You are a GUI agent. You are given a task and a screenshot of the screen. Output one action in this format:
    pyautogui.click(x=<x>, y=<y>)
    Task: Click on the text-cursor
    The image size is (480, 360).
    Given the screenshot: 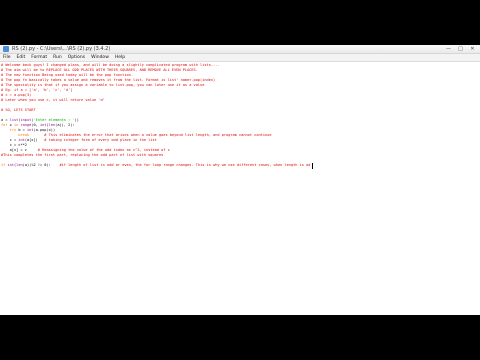 What is the action you would take?
    pyautogui.click(x=312, y=165)
    